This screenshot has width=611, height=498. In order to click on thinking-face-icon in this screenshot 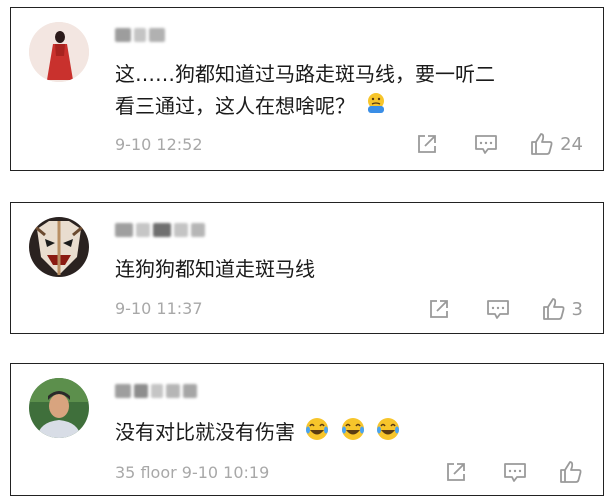, I will do `click(376, 107)`.